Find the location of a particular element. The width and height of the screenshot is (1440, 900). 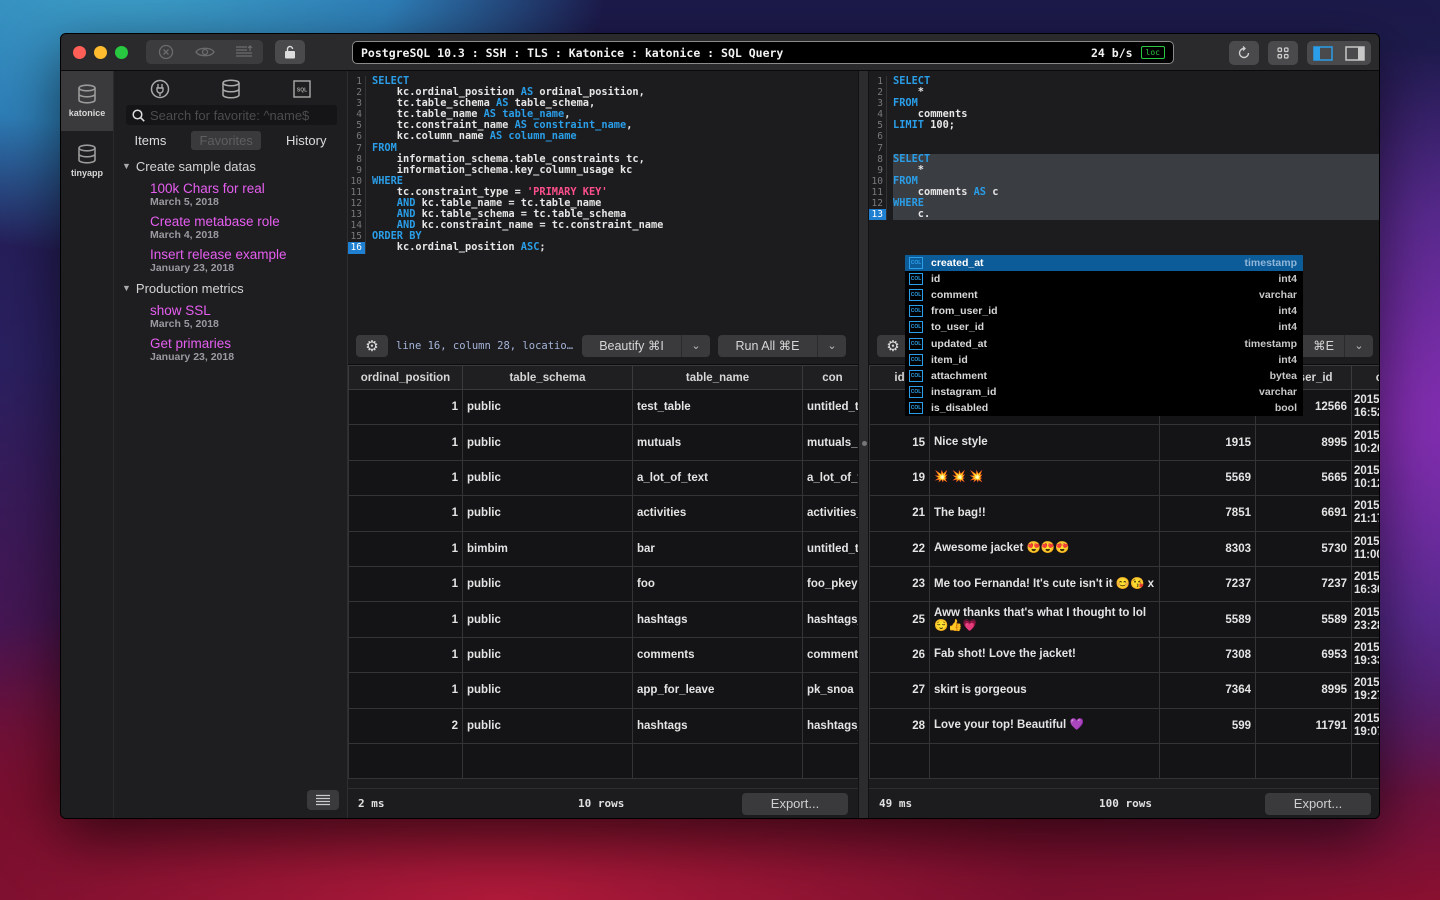

close-window-button is located at coordinates (79, 52).